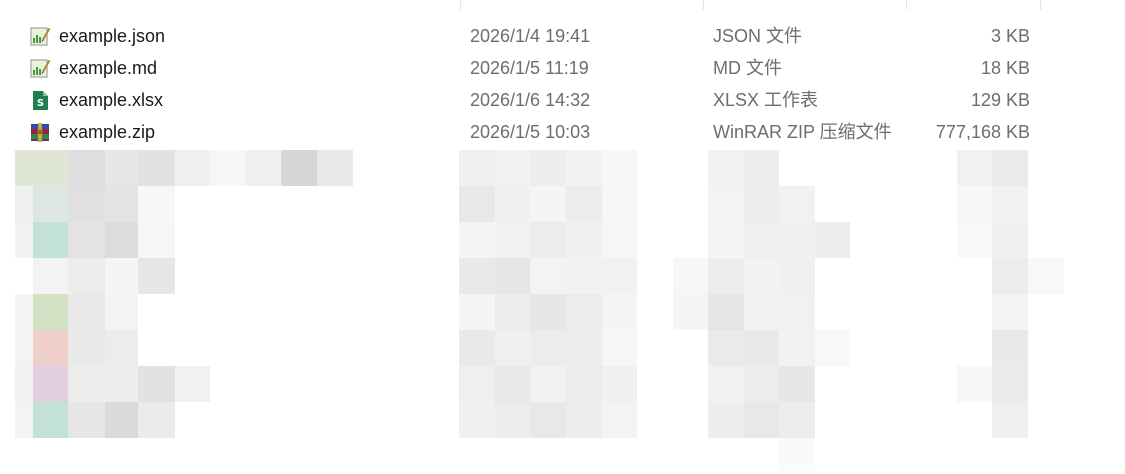 Image resolution: width=1125 pixels, height=474 pixels. I want to click on winrar-zip-icon, so click(40, 132).